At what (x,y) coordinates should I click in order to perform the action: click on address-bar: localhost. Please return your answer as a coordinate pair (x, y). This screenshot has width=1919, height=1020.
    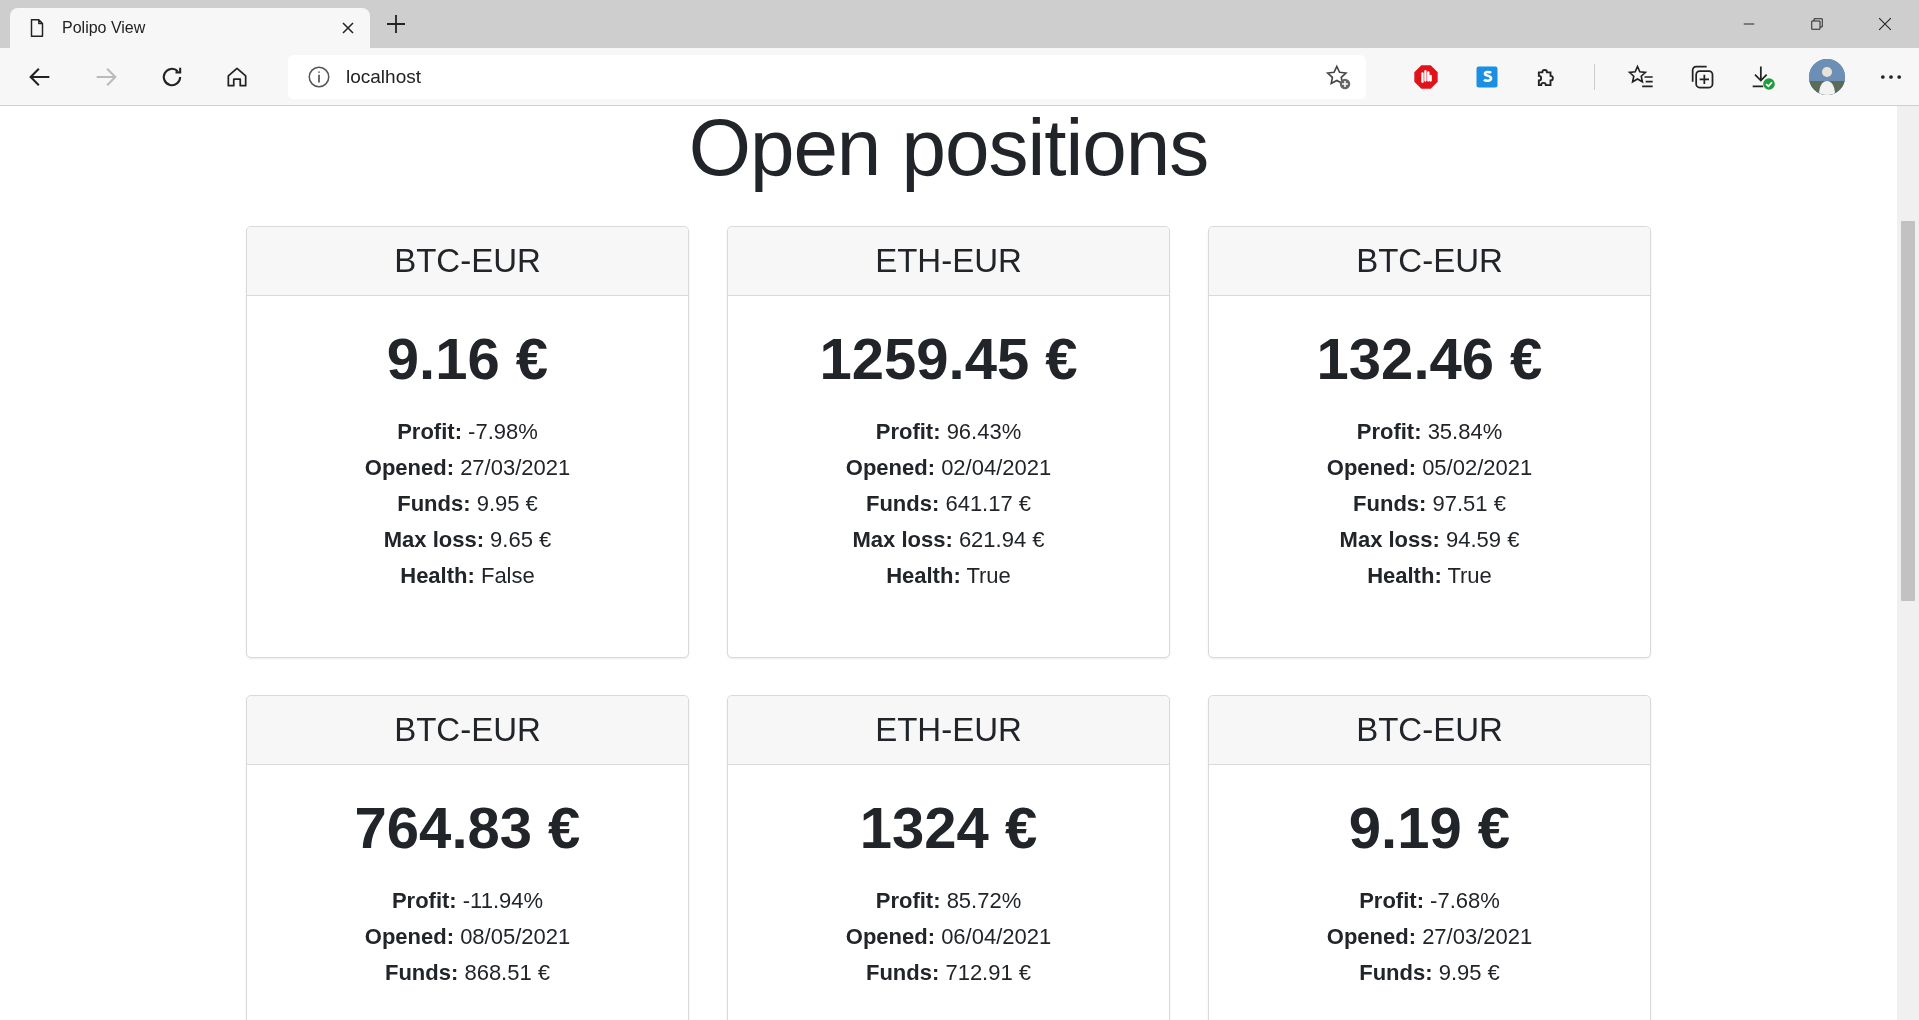
    Looking at the image, I should click on (827, 76).